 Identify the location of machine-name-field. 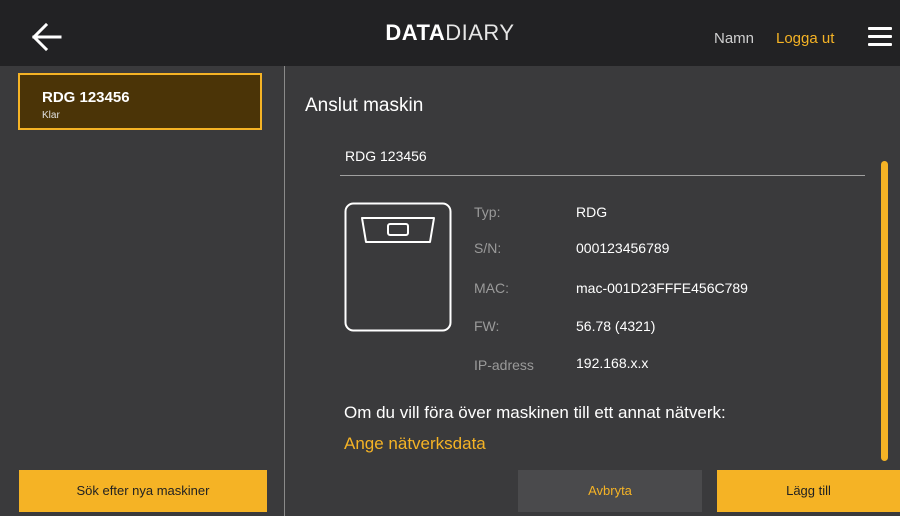
(602, 158).